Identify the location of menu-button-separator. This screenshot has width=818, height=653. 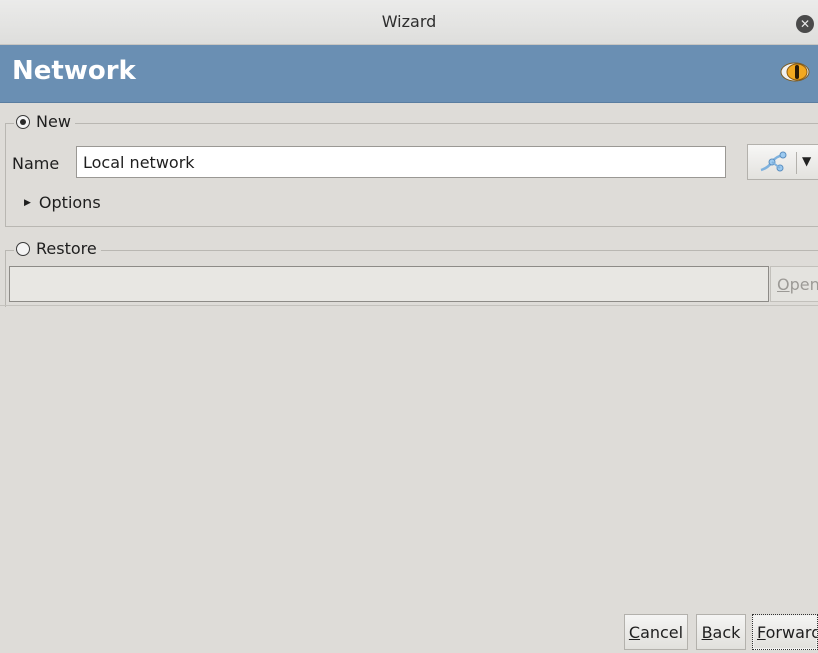
(796, 163).